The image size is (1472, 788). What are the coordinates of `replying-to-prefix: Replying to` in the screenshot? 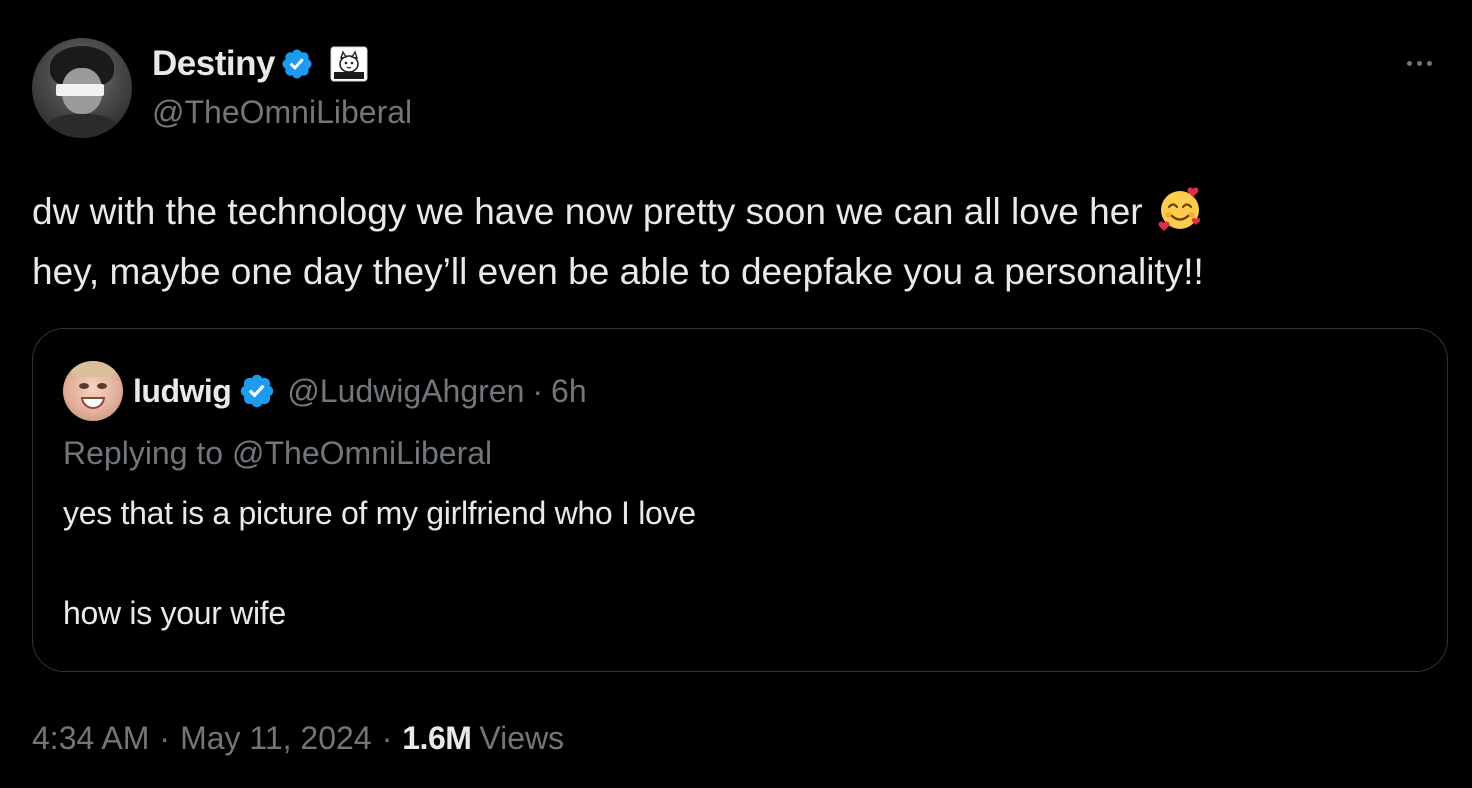 It's located at (143, 453).